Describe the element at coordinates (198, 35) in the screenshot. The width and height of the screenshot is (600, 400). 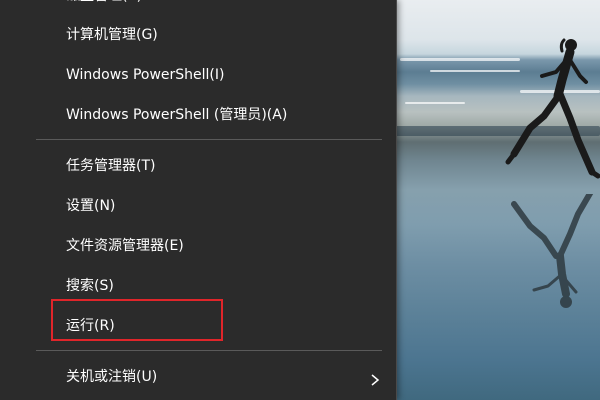
I see `menu-item-computer-management: 计算机管理(G)` at that location.